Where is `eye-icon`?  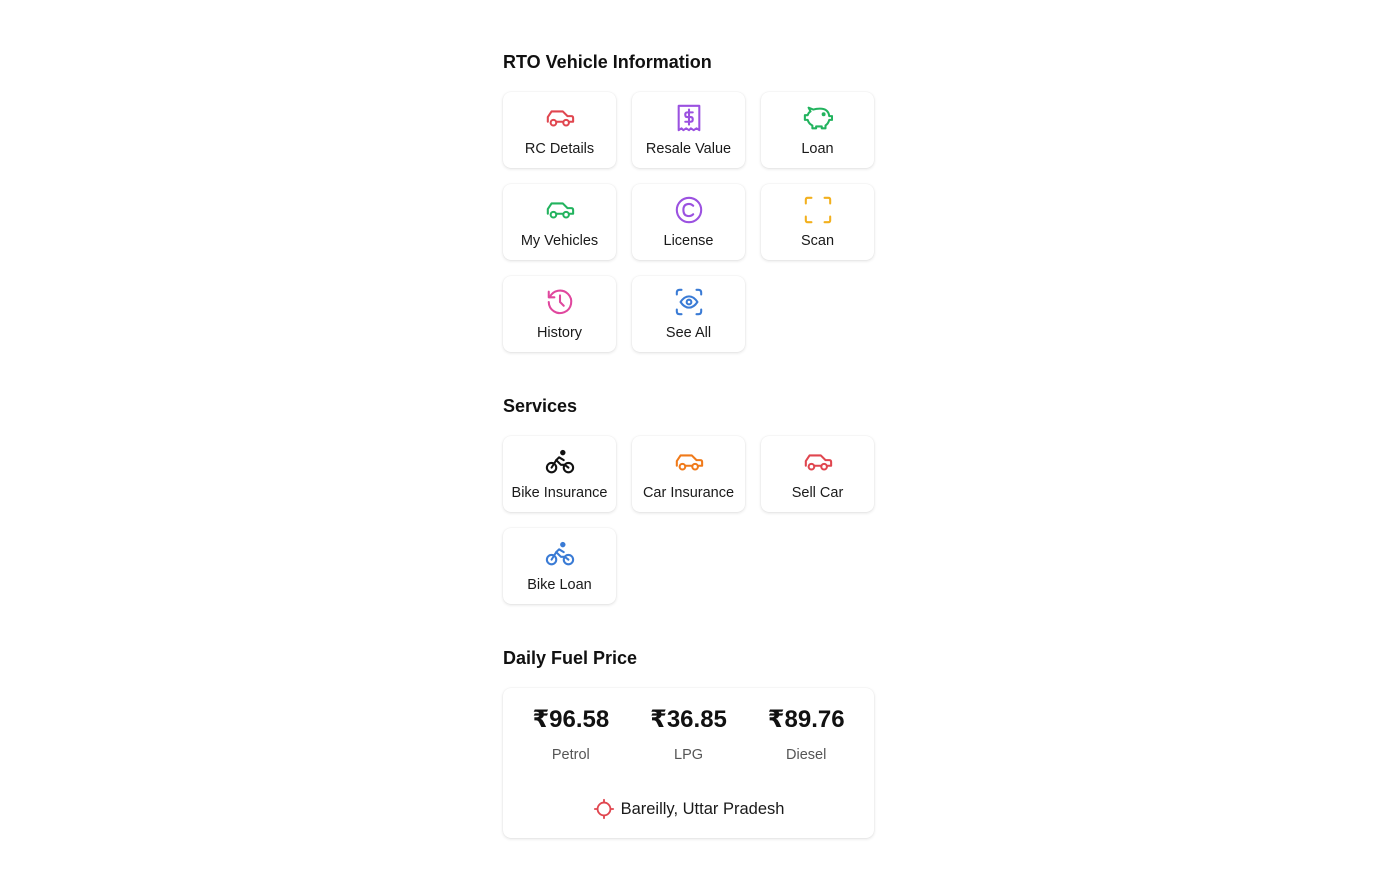
eye-icon is located at coordinates (689, 302).